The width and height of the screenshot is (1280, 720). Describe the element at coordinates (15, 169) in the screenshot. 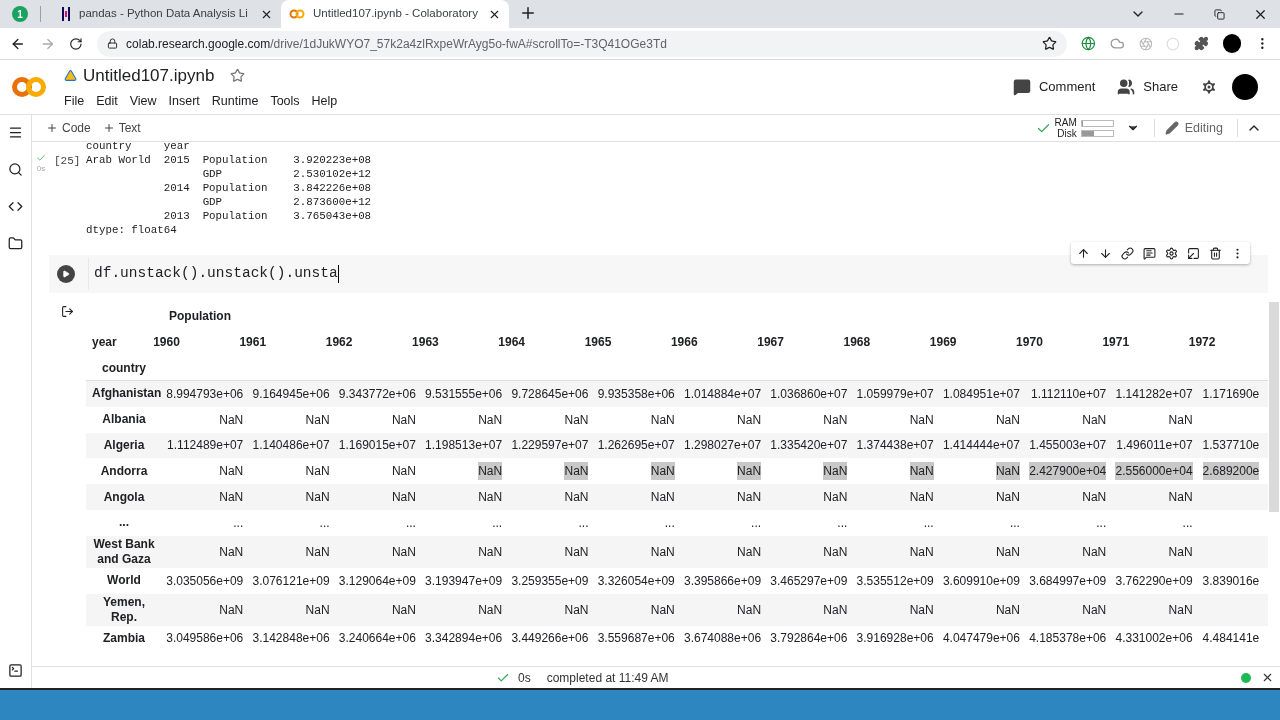

I see `search-icon` at that location.